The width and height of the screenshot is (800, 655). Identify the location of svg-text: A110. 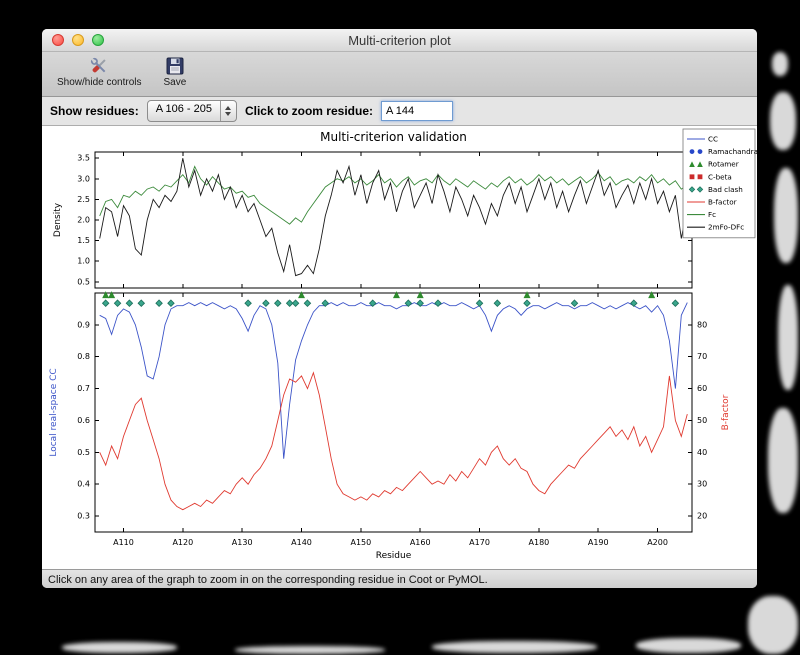
(123, 542).